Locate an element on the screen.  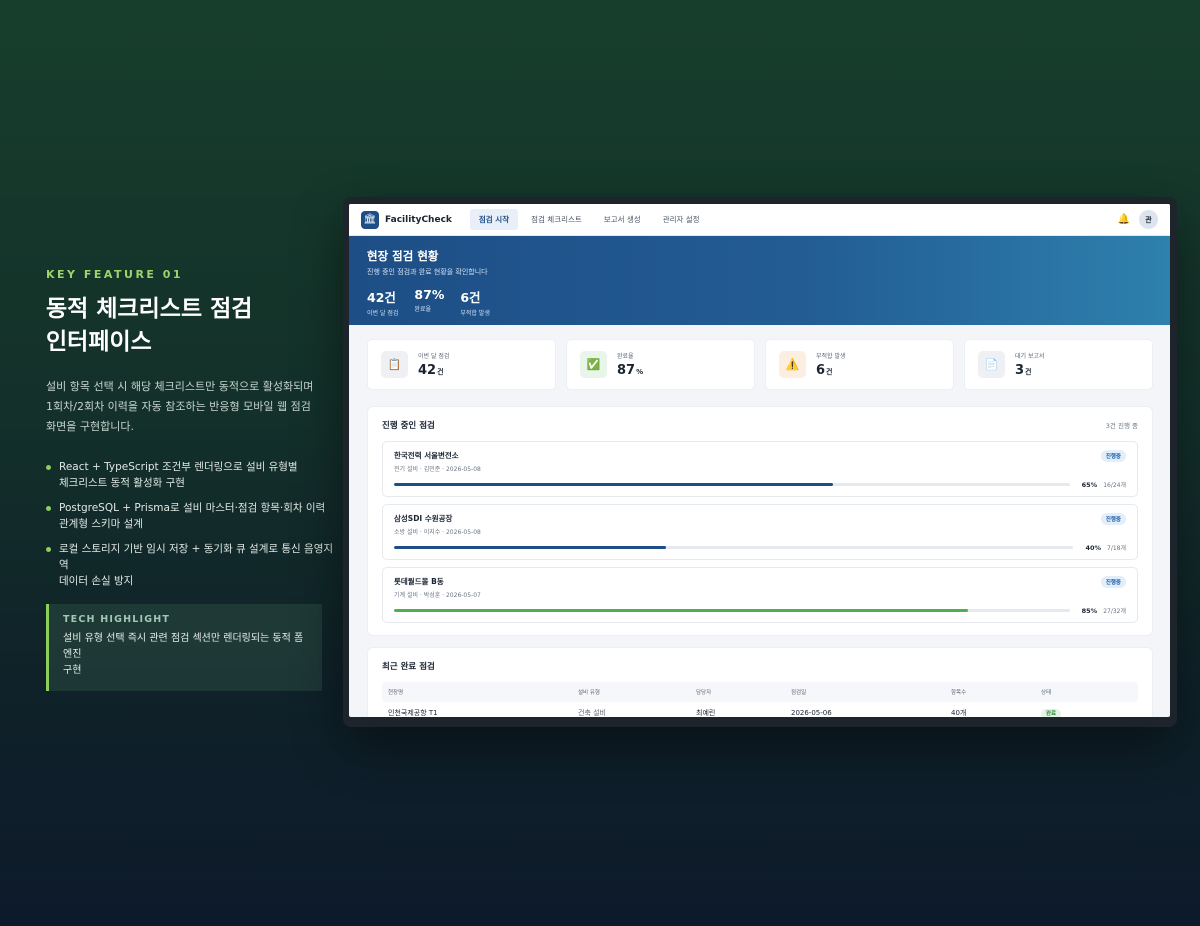
bullet-line: PostgreSQL + Prisma로 설비 마스터·점검 항목·회차 이력 is located at coordinates (192, 508).